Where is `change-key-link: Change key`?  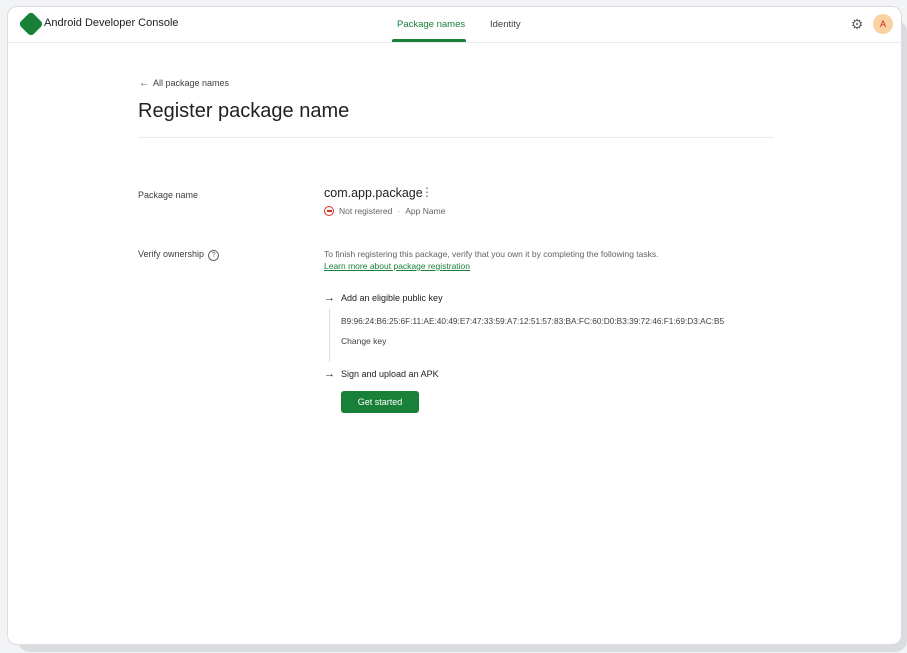
change-key-link: Change key is located at coordinates (363, 341).